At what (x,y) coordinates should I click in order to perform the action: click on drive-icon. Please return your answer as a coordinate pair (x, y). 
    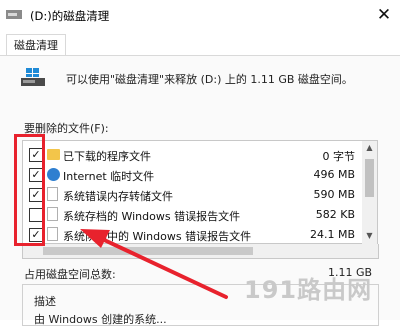
    Looking at the image, I should click on (33, 77).